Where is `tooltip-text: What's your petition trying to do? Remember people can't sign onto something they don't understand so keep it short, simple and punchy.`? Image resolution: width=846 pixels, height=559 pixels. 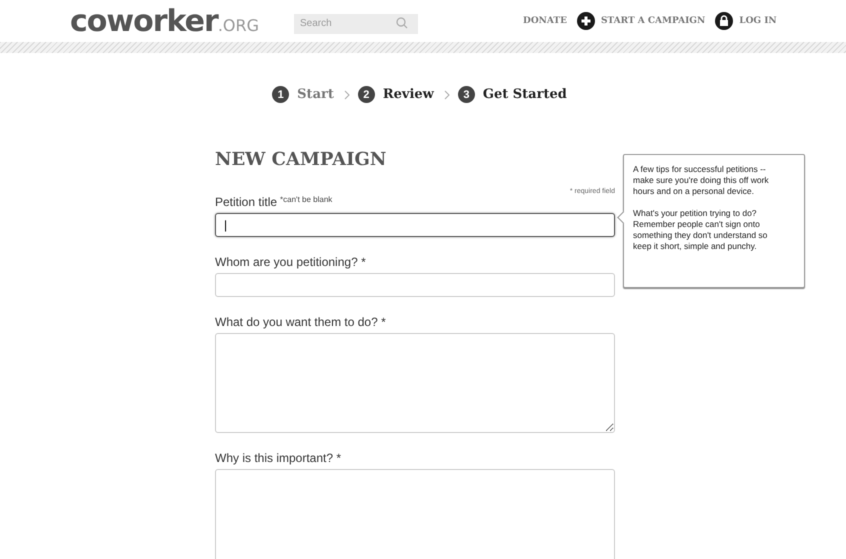
tooltip-text: What's your petition trying to do? Remember people can't sign onto something they don't understand so keep it short, simple and punchy. is located at coordinates (700, 230).